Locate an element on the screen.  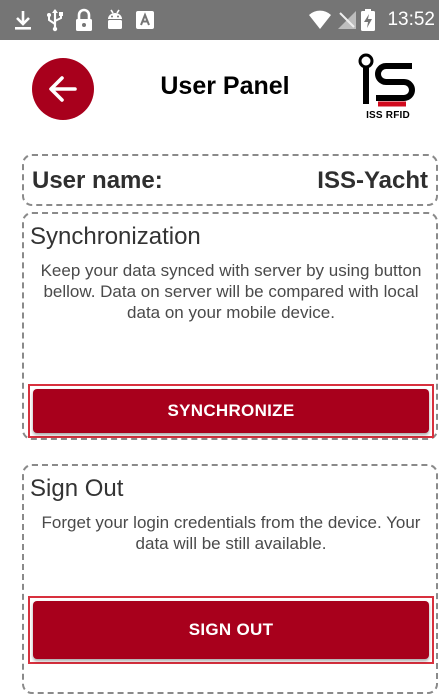
synchronize-button-frame: SYNCHRONIZE is located at coordinates (231, 411).